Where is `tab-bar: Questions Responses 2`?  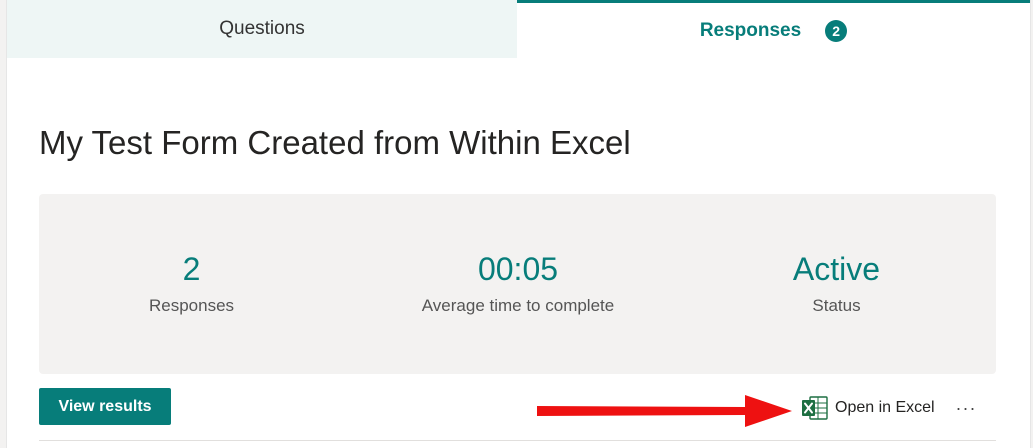
tab-bar: Questions Responses 2 is located at coordinates (518, 29).